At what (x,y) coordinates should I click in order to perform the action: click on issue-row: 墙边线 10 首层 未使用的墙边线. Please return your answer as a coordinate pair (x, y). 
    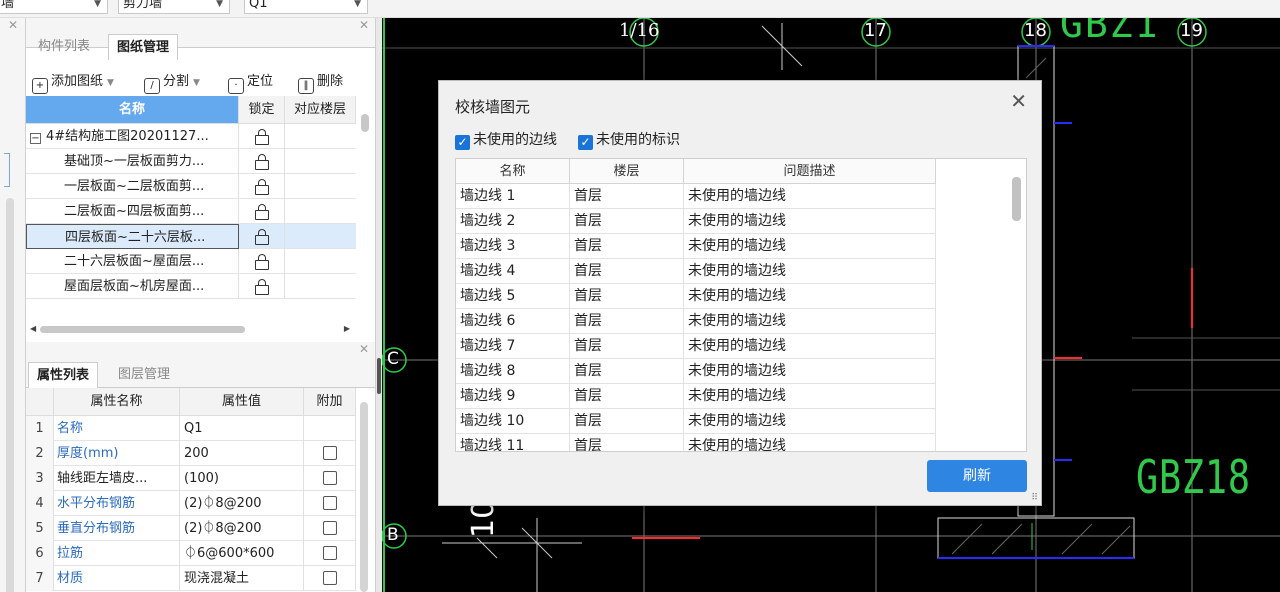
    Looking at the image, I should click on (696, 421).